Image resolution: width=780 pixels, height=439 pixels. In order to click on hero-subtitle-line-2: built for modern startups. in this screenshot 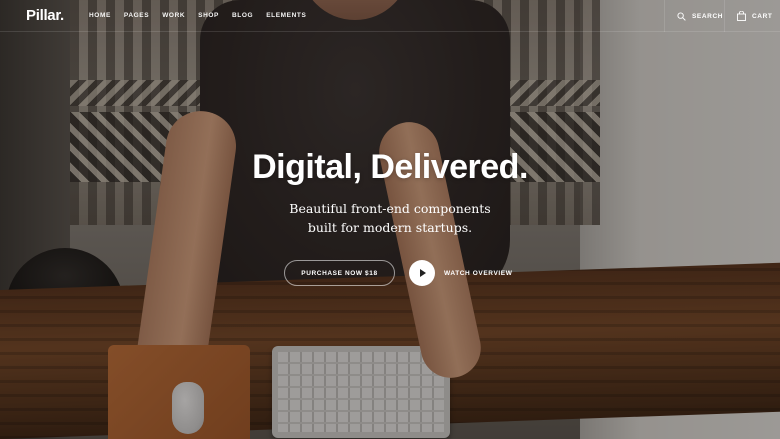, I will do `click(390, 227)`.